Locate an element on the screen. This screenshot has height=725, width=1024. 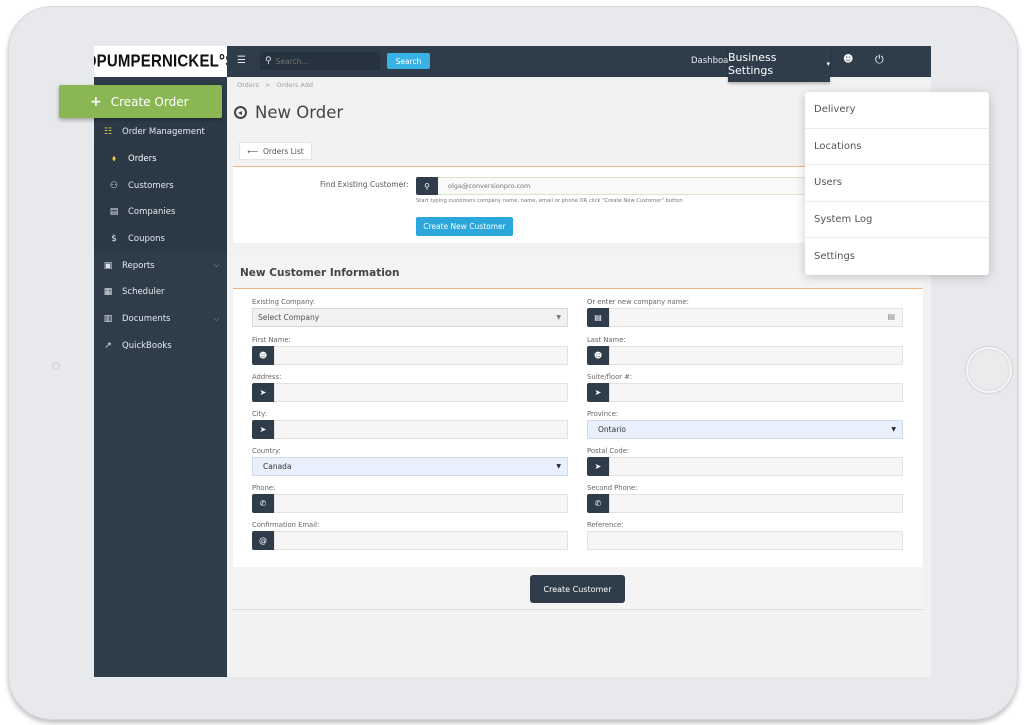
confirmation-email-field: Confirmation Email: @ is located at coordinates (410, 535).